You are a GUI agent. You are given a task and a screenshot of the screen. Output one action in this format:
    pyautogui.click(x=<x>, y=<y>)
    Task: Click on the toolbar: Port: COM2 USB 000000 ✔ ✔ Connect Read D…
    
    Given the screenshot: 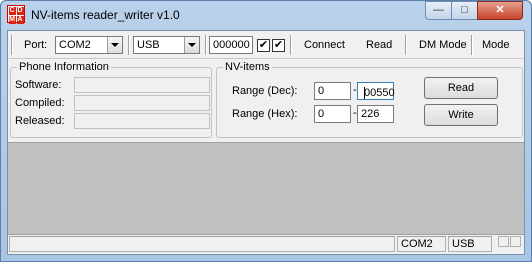 What is the action you would take?
    pyautogui.click(x=266, y=45)
    